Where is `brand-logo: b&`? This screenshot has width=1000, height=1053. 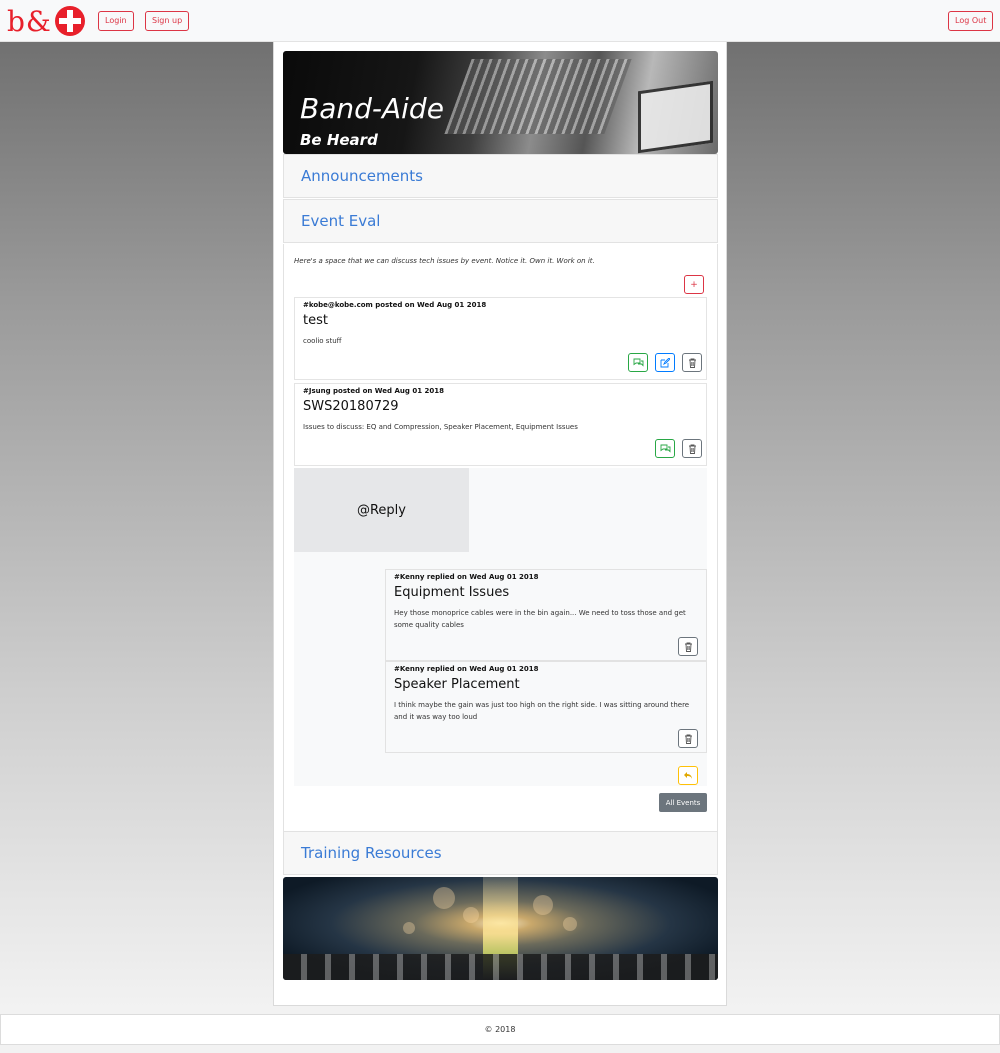
brand-logo: b& is located at coordinates (46, 21).